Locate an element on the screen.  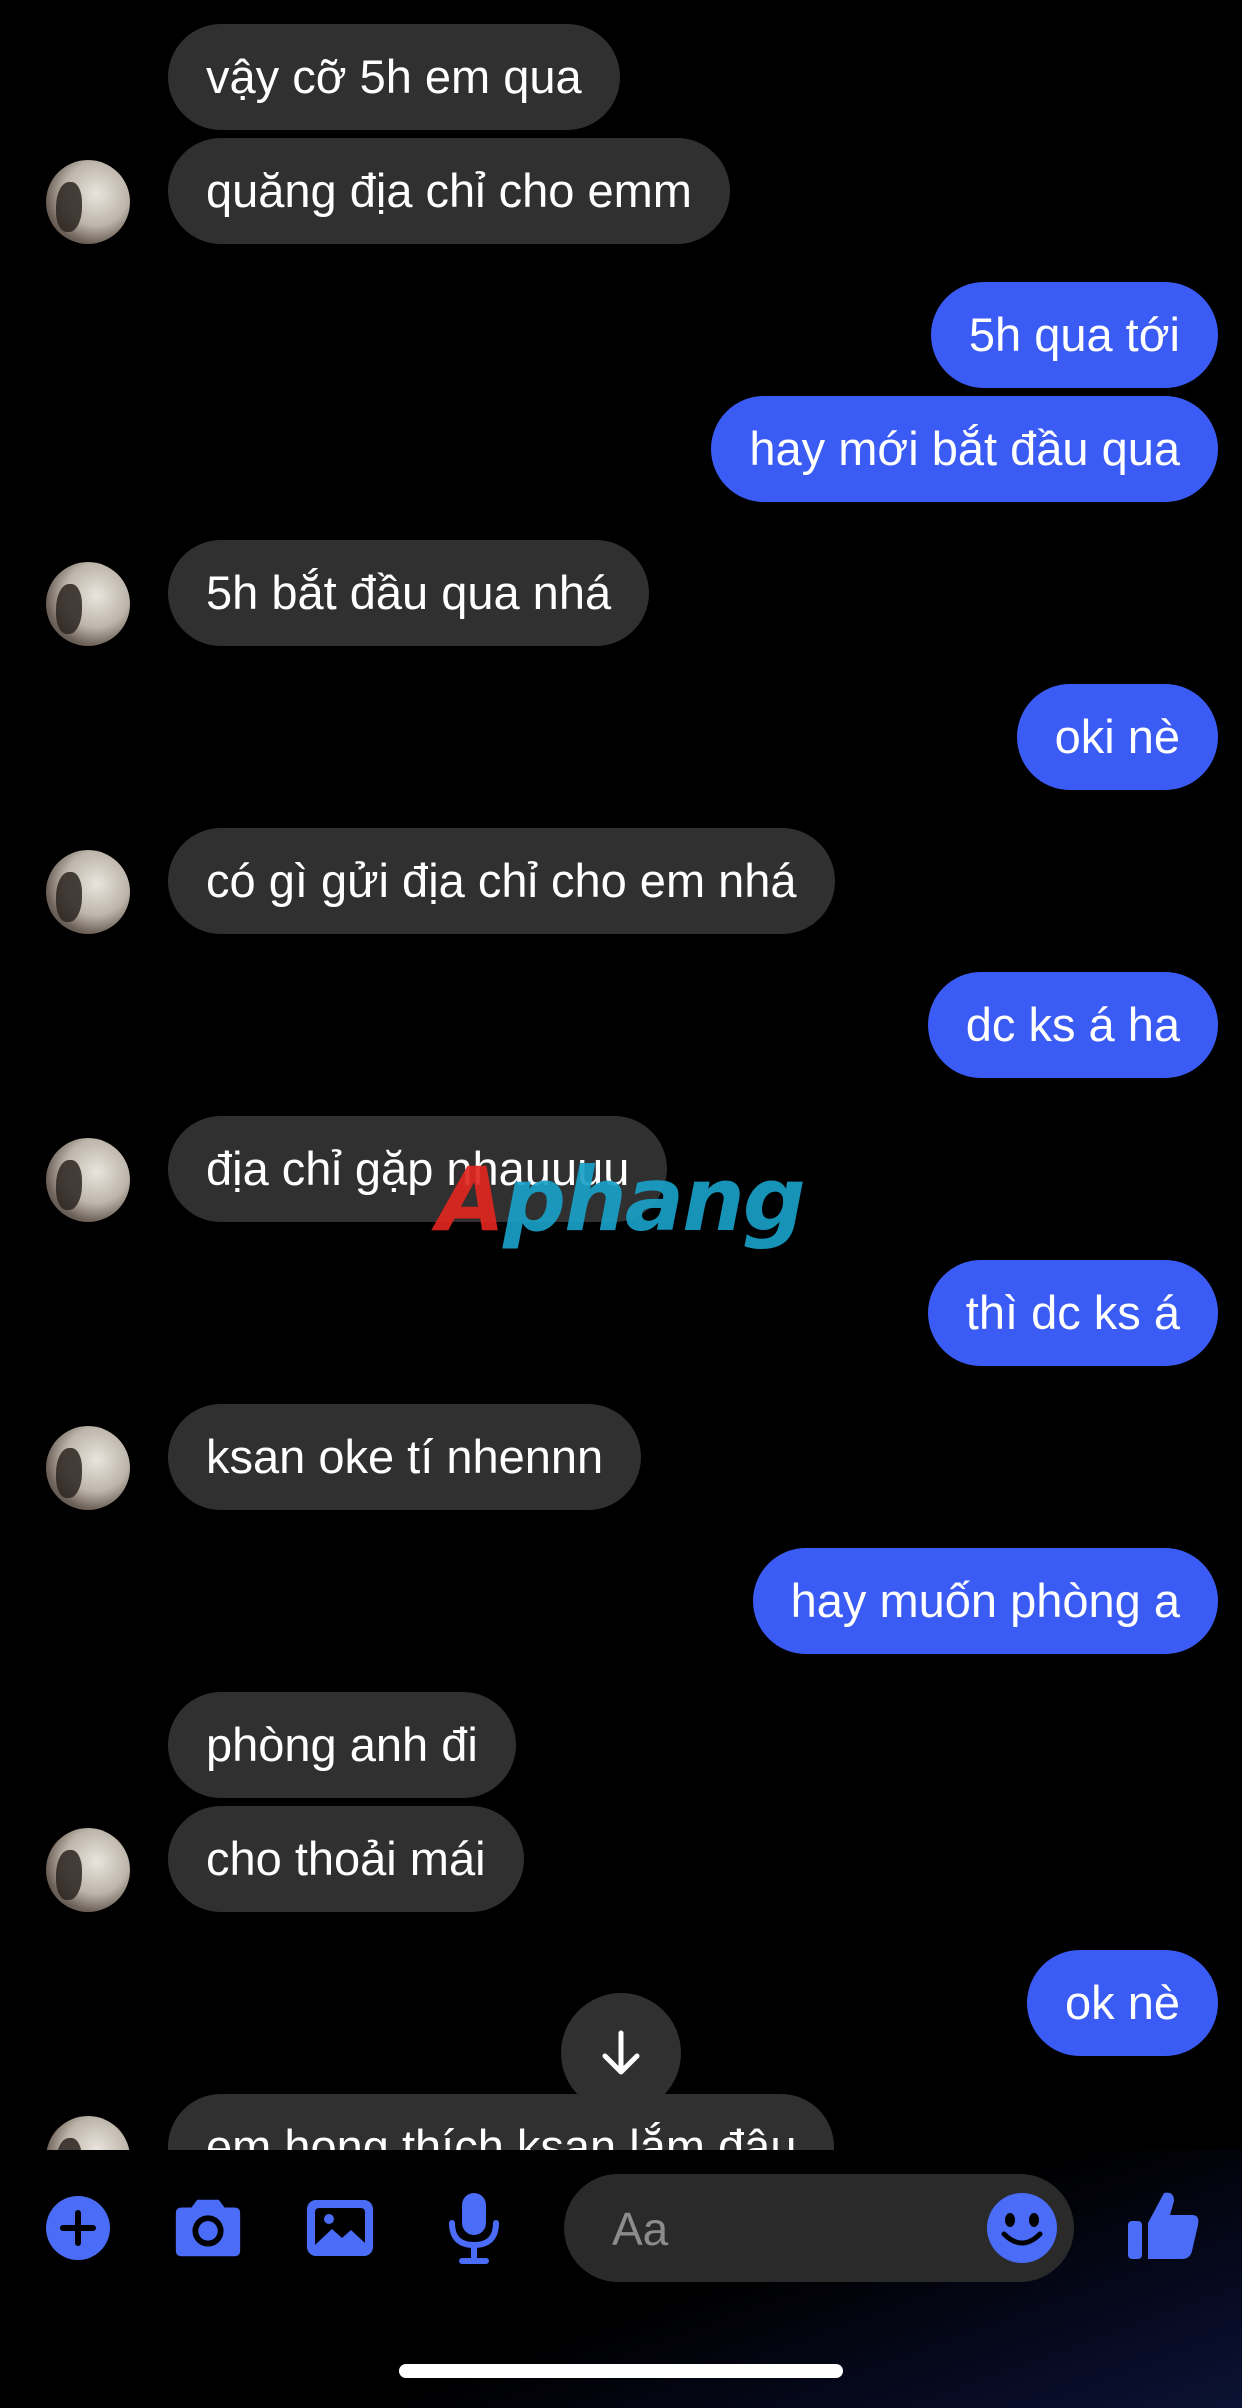
emoji-icon is located at coordinates (1022, 2228).